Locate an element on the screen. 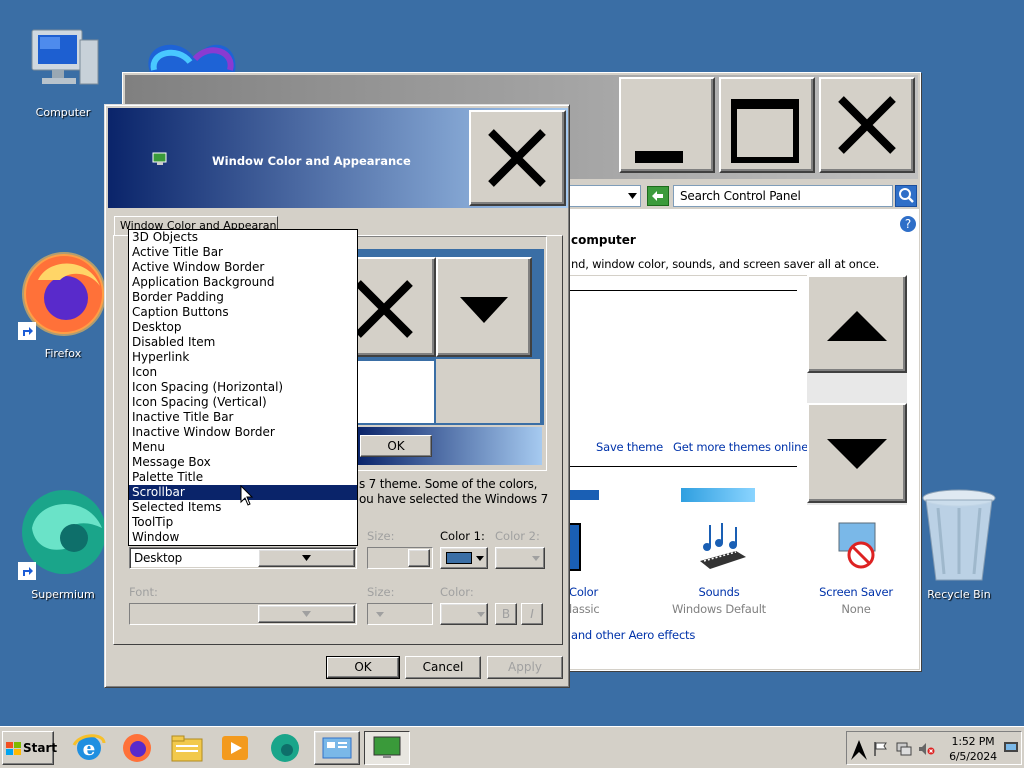  screen-saver-icon is located at coordinates (857, 545).